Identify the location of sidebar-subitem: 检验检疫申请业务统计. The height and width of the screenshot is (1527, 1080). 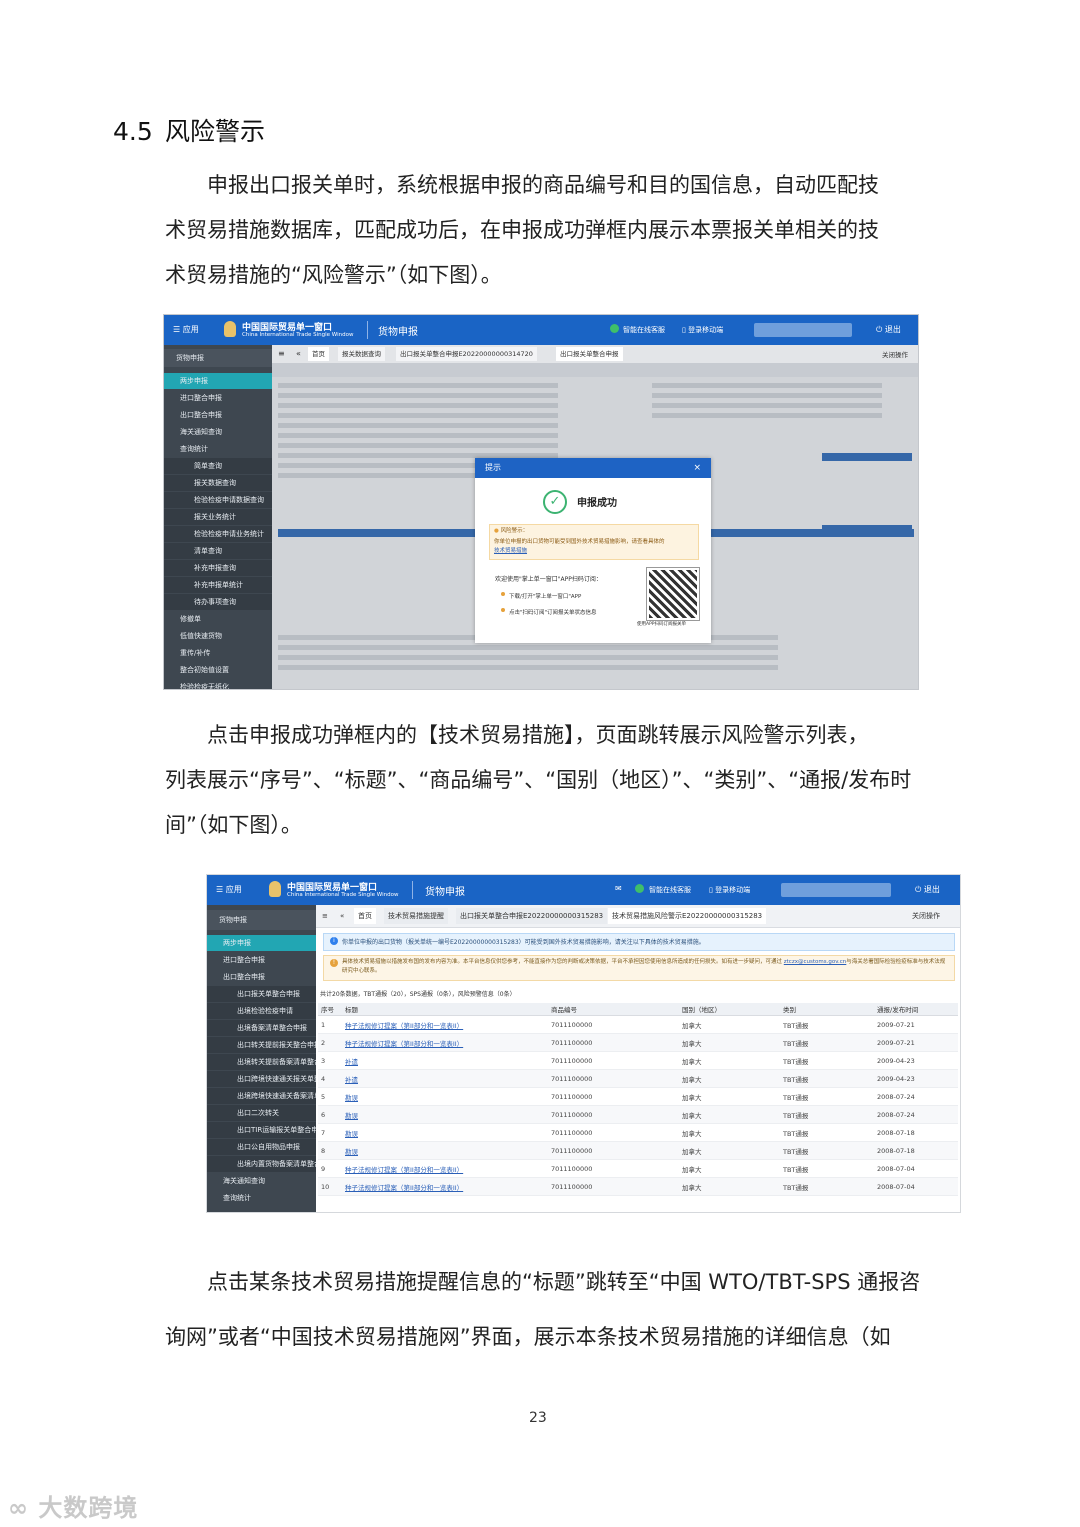
(218, 534).